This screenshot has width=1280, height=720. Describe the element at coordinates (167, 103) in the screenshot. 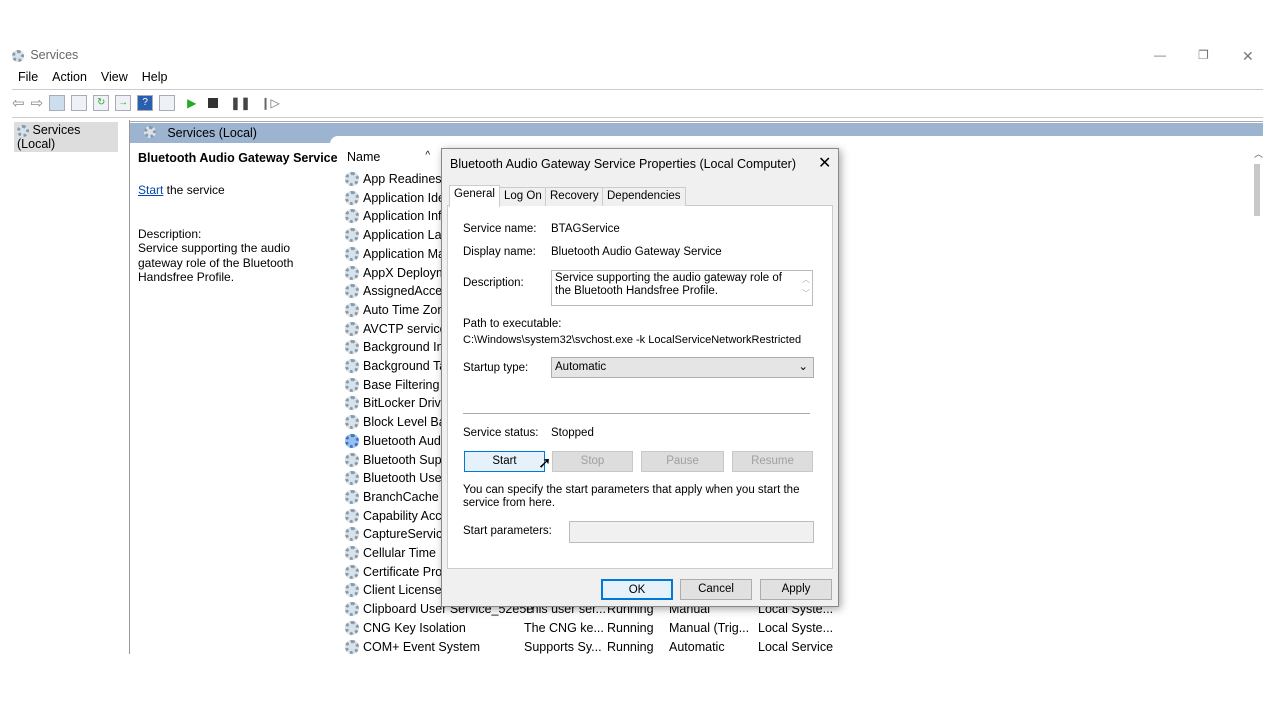

I see `console-icon` at that location.